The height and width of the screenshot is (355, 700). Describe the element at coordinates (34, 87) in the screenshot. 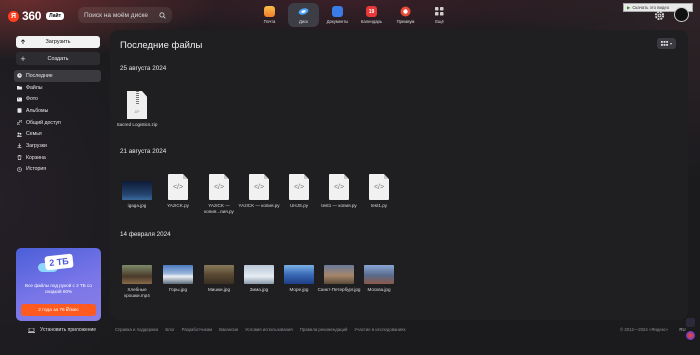

I see `sidebar-item-label: Файлы` at that location.